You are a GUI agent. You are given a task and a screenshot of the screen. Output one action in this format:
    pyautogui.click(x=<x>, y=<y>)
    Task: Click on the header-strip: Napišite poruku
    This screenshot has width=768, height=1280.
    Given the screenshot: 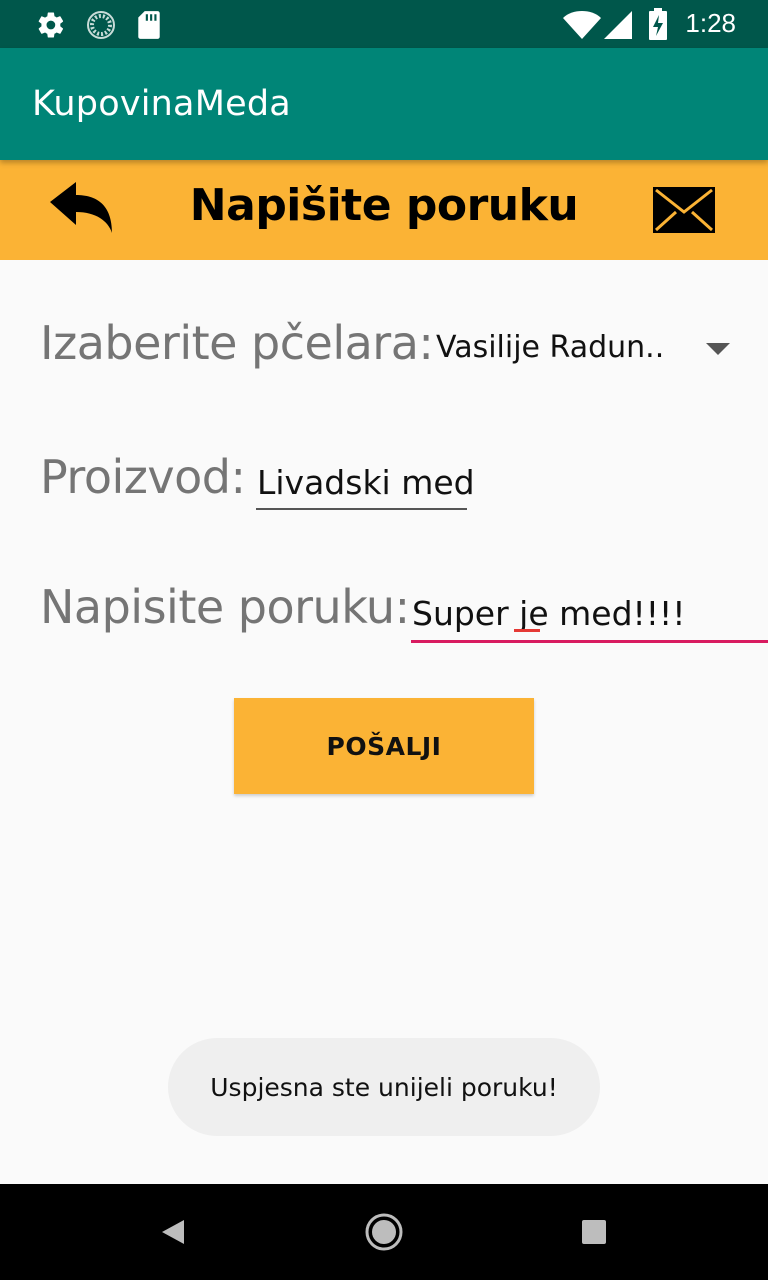 What is the action you would take?
    pyautogui.click(x=384, y=210)
    